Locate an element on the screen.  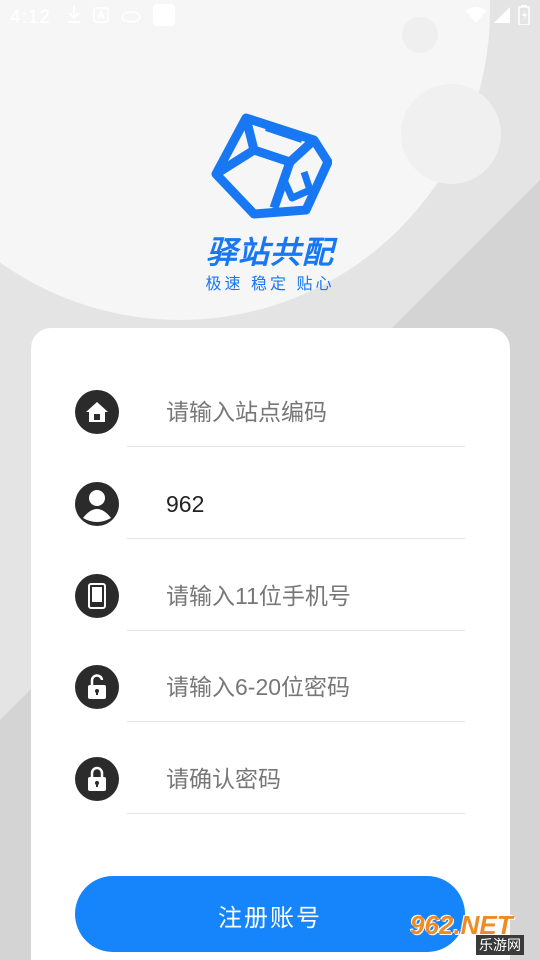
watermark-subtext: 乐游网 is located at coordinates (500, 945).